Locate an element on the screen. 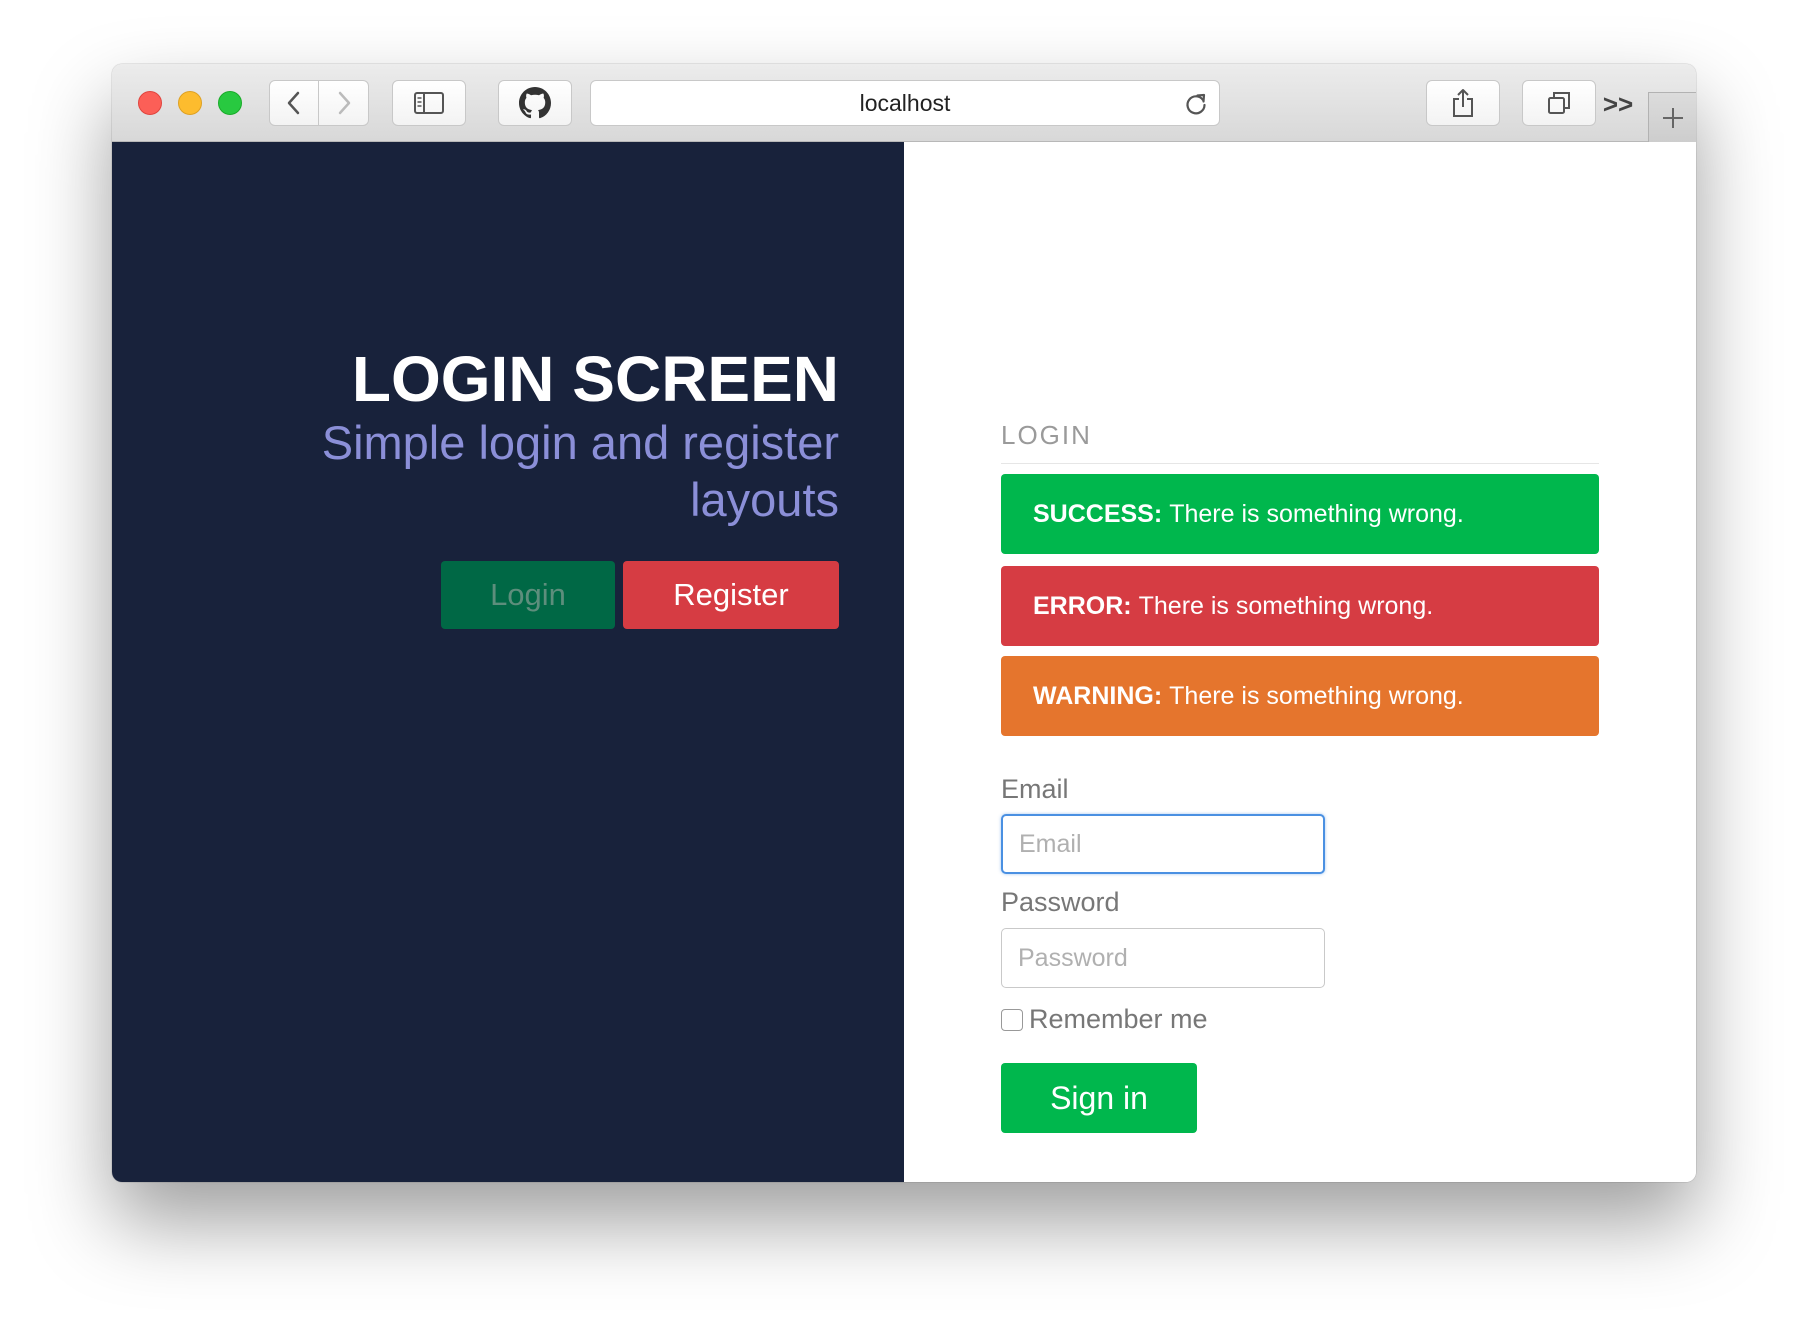  github-extension-button is located at coordinates (535, 103).